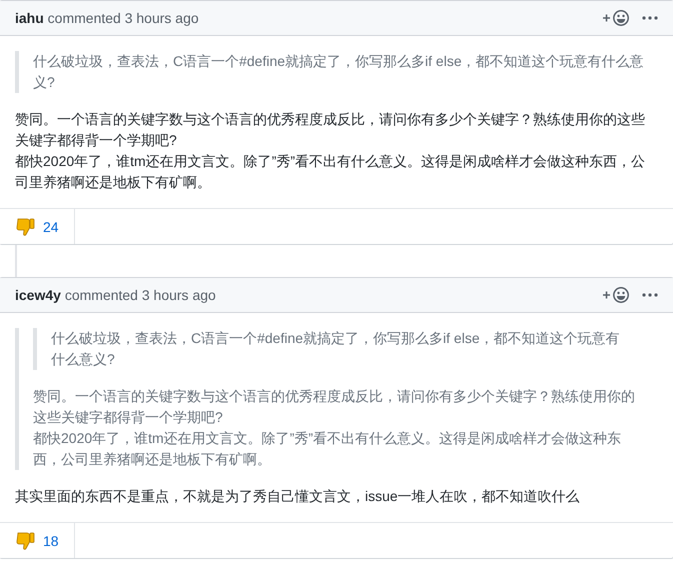  Describe the element at coordinates (107, 18) in the screenshot. I see `comment-header-text: iahu commented 3 hours ago` at that location.